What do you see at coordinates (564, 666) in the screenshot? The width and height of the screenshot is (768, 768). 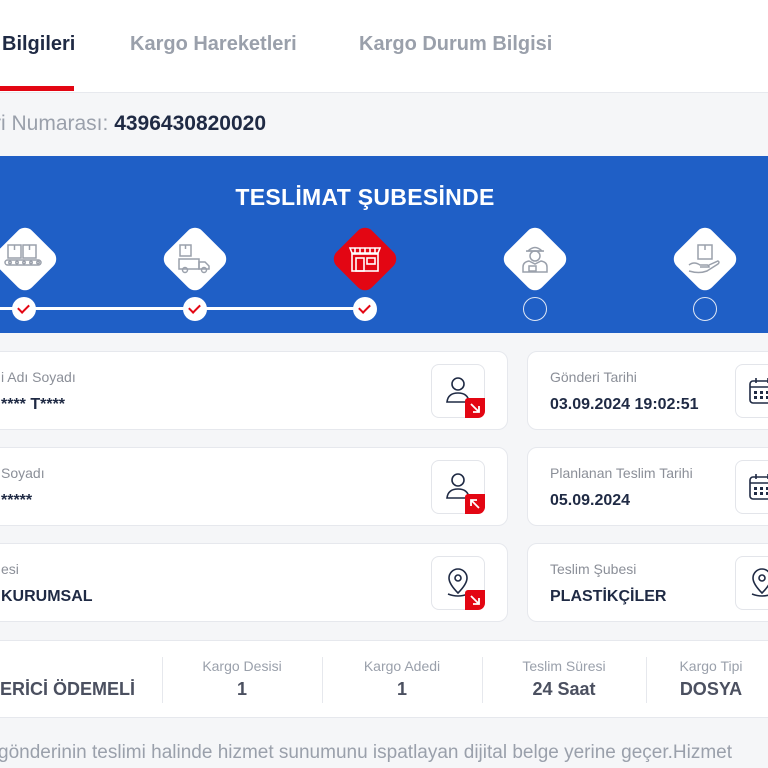 I see `summary-label: Teslim Süresi` at bounding box center [564, 666].